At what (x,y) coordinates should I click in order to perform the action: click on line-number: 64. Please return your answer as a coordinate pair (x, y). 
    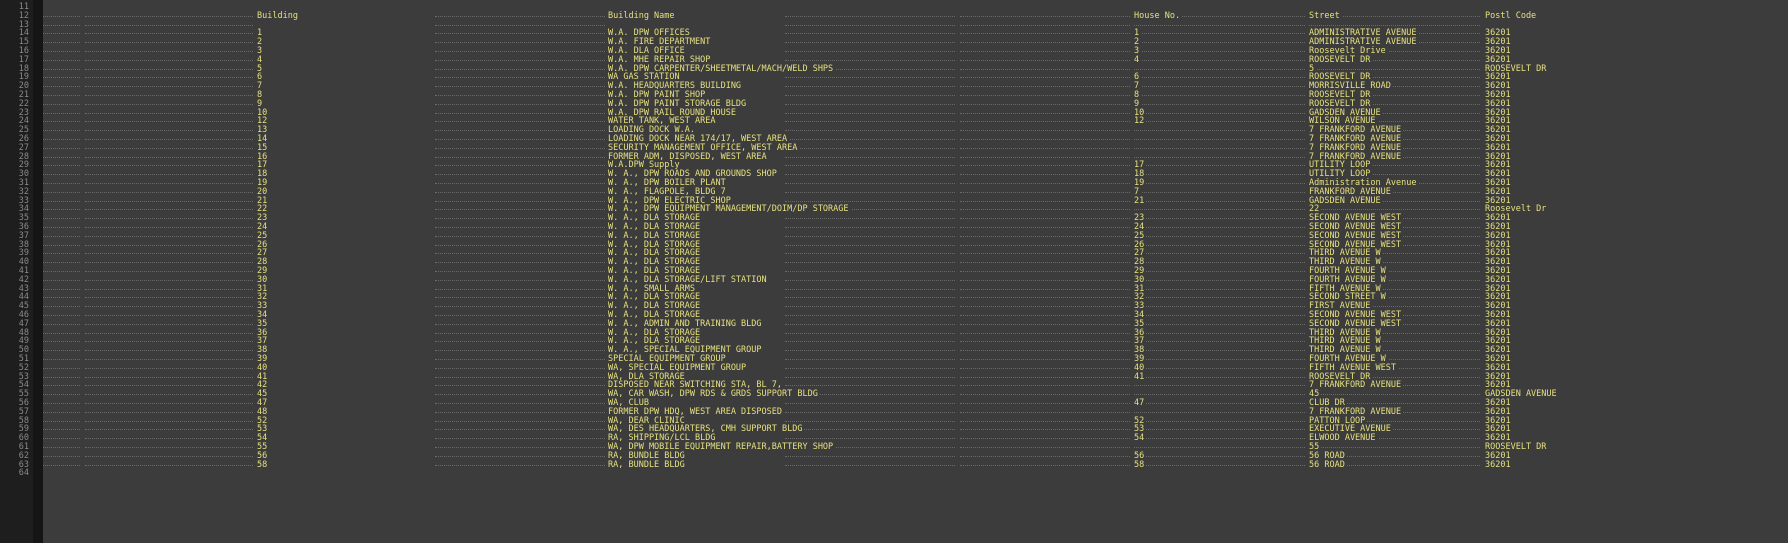
    Looking at the image, I should click on (23, 473).